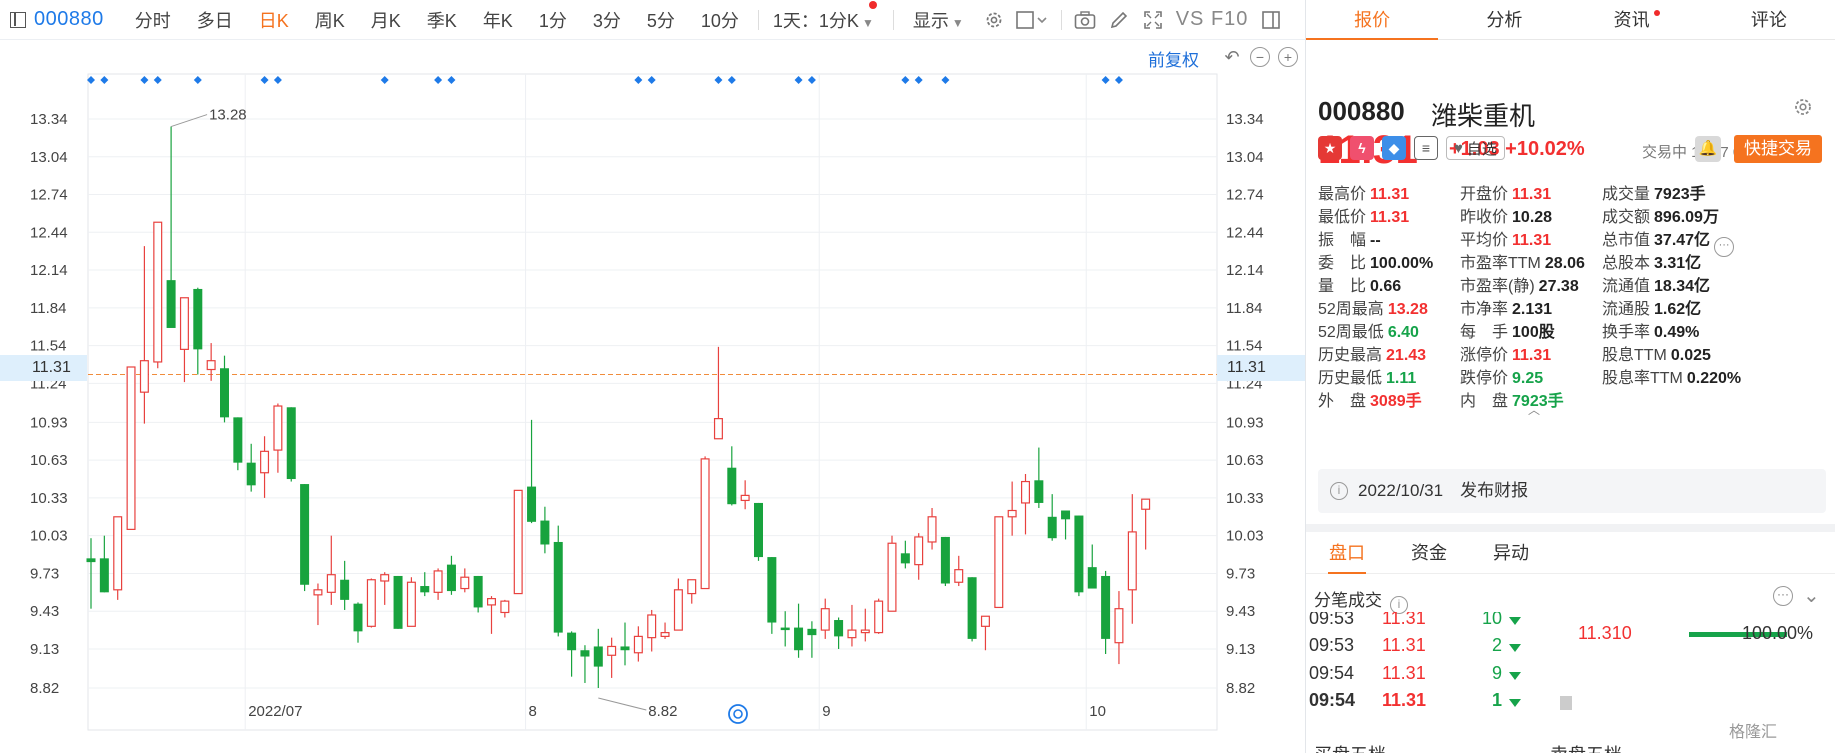 The width and height of the screenshot is (1835, 753). What do you see at coordinates (1119, 20) in the screenshot?
I see `pencil-icon` at bounding box center [1119, 20].